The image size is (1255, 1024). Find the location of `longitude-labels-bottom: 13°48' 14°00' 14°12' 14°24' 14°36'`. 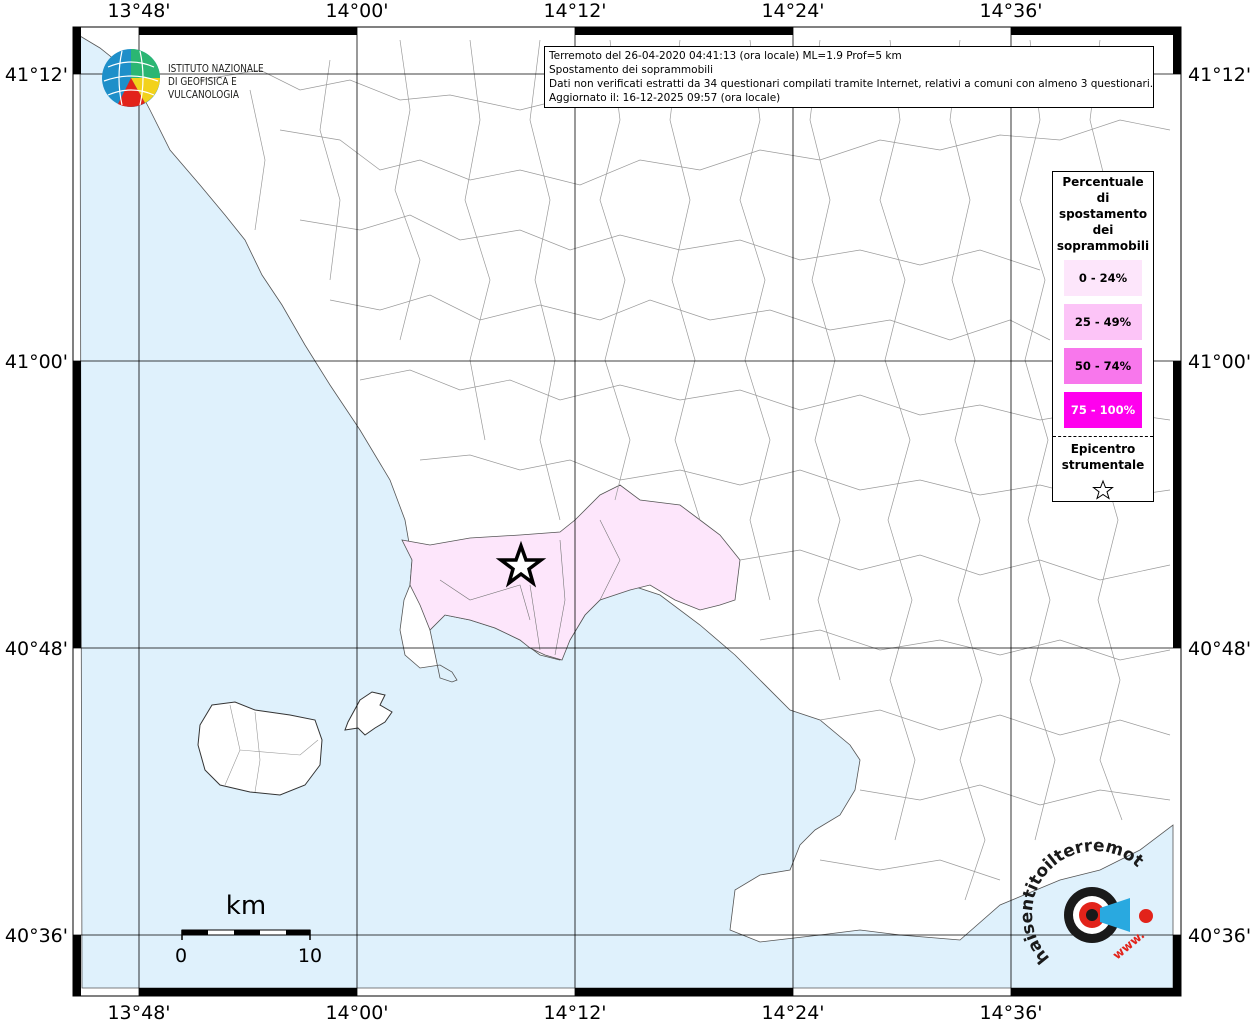

longitude-labels-bottom: 13°48' 14°00' 14°12' 14°24' 14°36' is located at coordinates (574, 1013).